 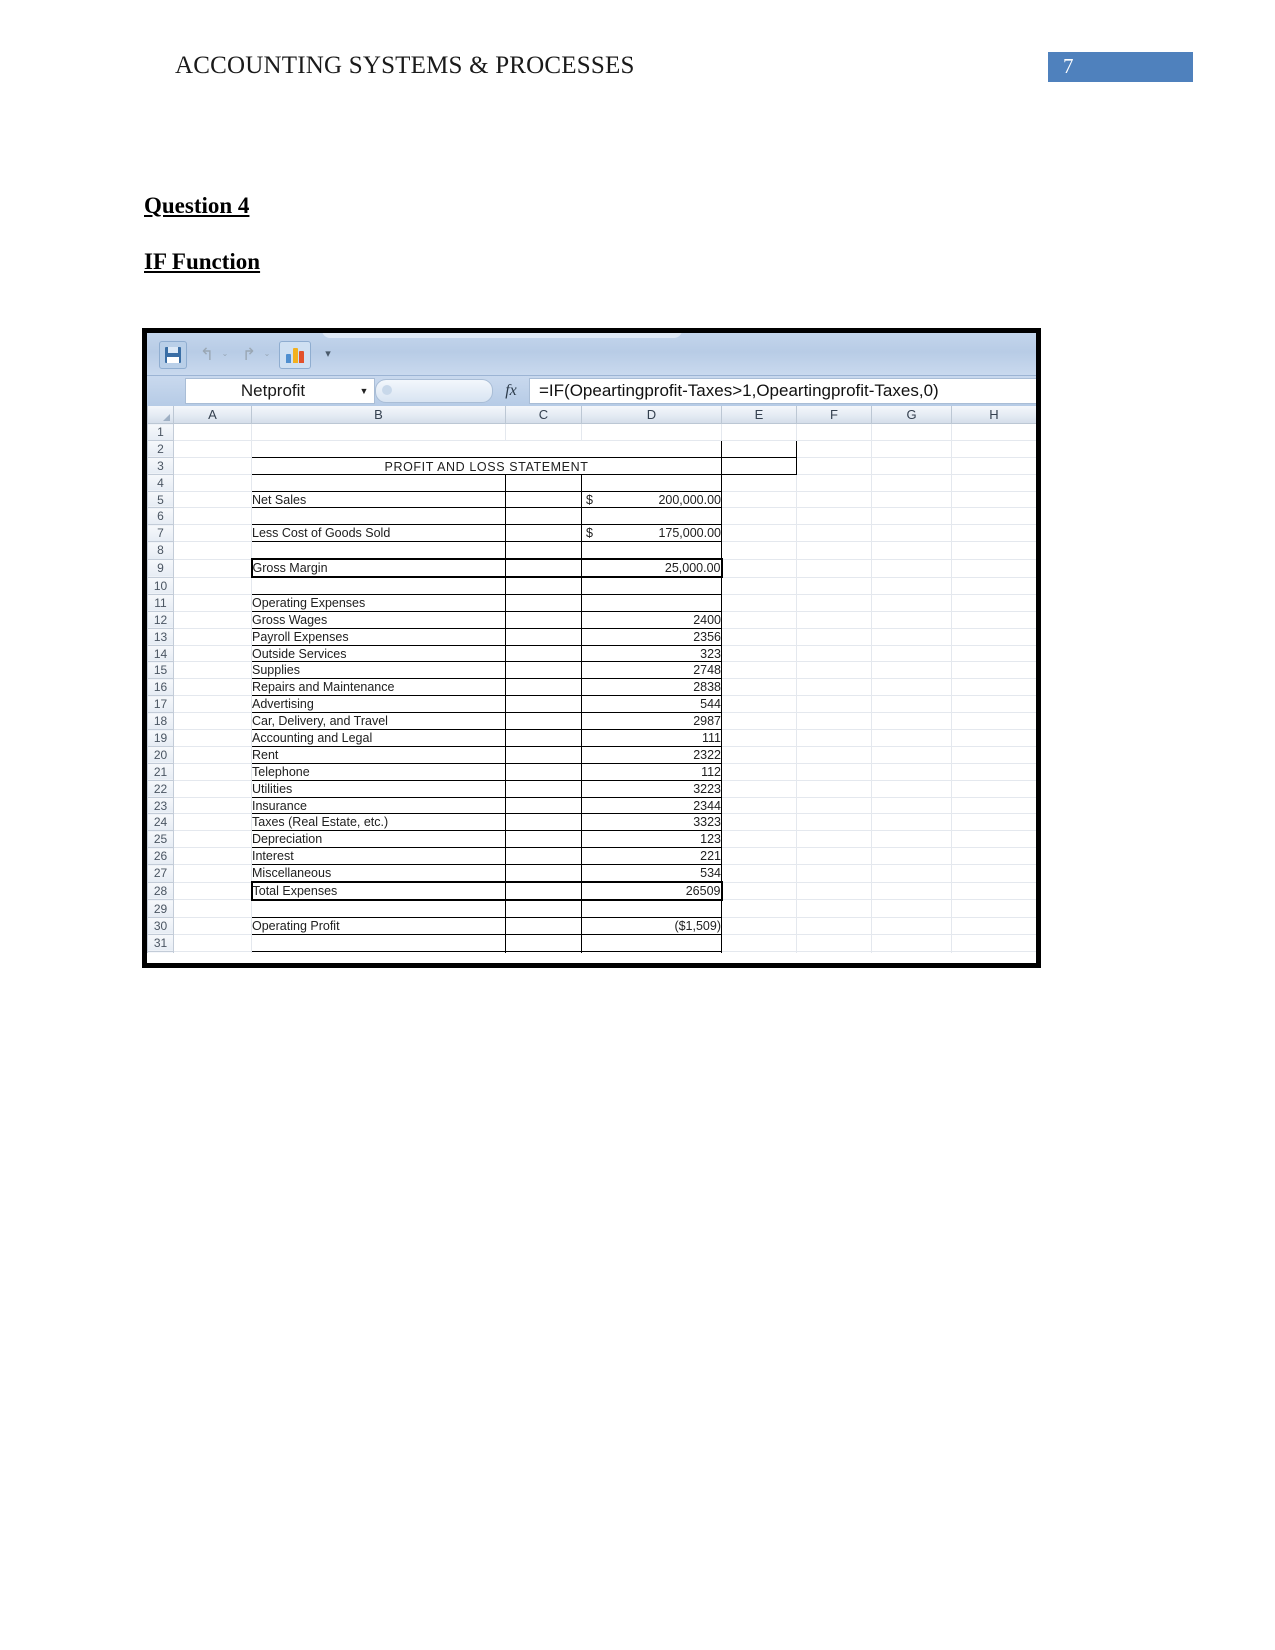 I want to click on cell-G16, so click(x=911, y=687).